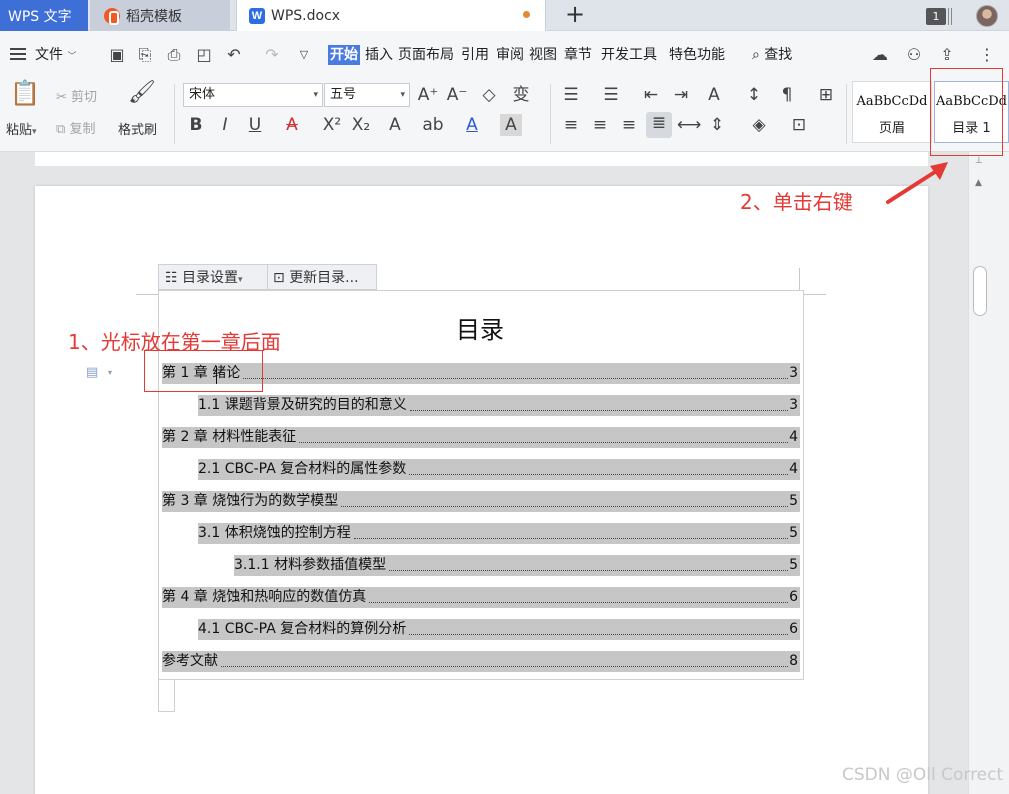 Image resolution: width=1009 pixels, height=794 pixels. Describe the element at coordinates (987, 16) in the screenshot. I see `user-avatar` at that location.